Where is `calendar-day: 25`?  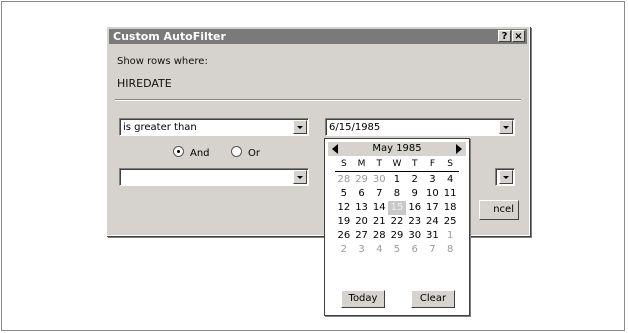 calendar-day: 25 is located at coordinates (450, 222).